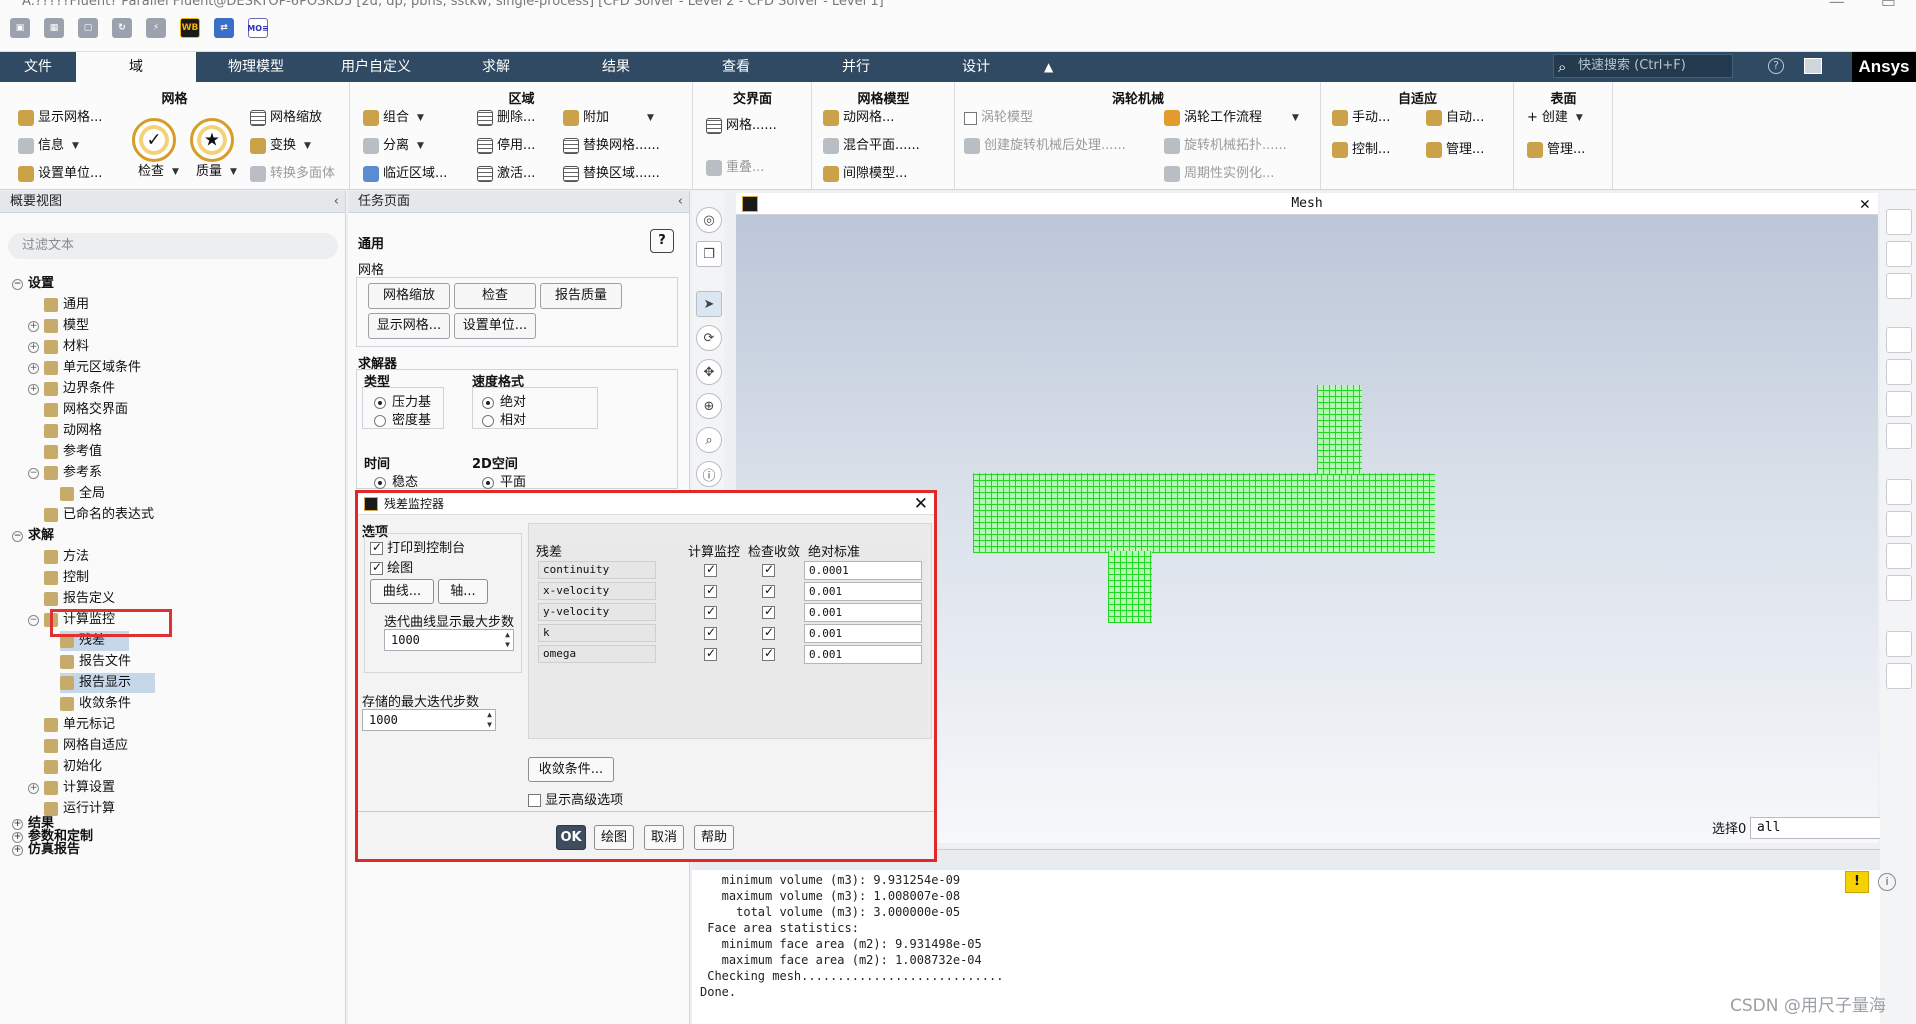 The width and height of the screenshot is (1916, 1024). Describe the element at coordinates (1857, 882) in the screenshot. I see `warning-icon: !` at that location.